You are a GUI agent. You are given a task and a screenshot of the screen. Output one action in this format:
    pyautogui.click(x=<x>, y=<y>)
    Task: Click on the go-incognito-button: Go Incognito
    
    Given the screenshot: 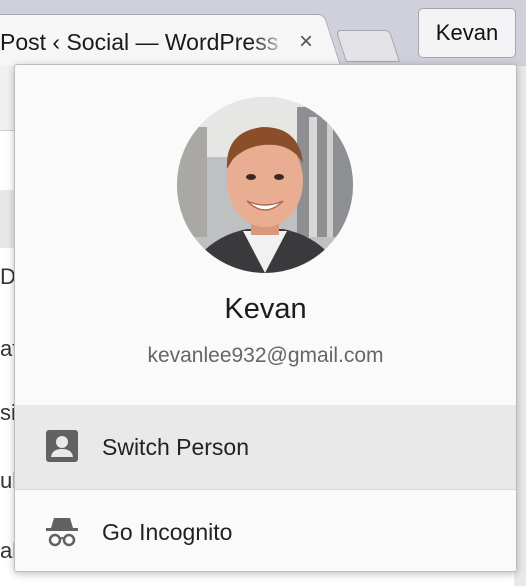 What is the action you would take?
    pyautogui.click(x=265, y=530)
    